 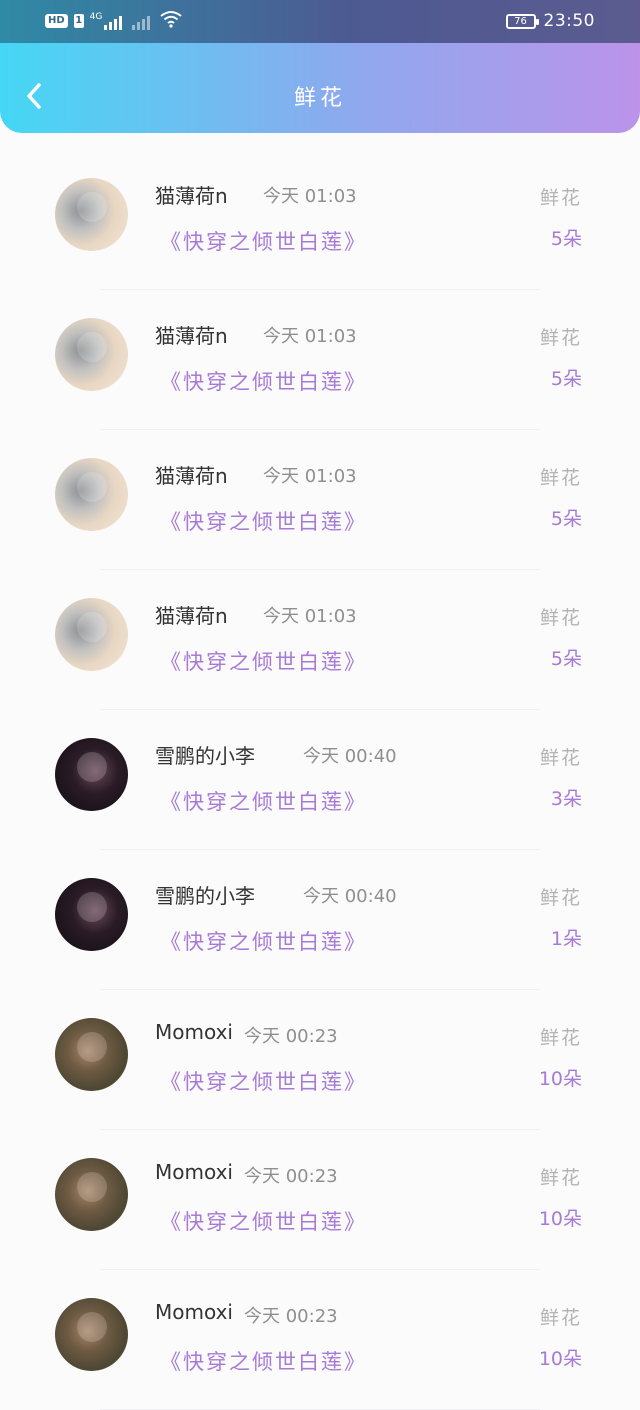 I want to click on gift-count: 3朵, so click(x=566, y=799).